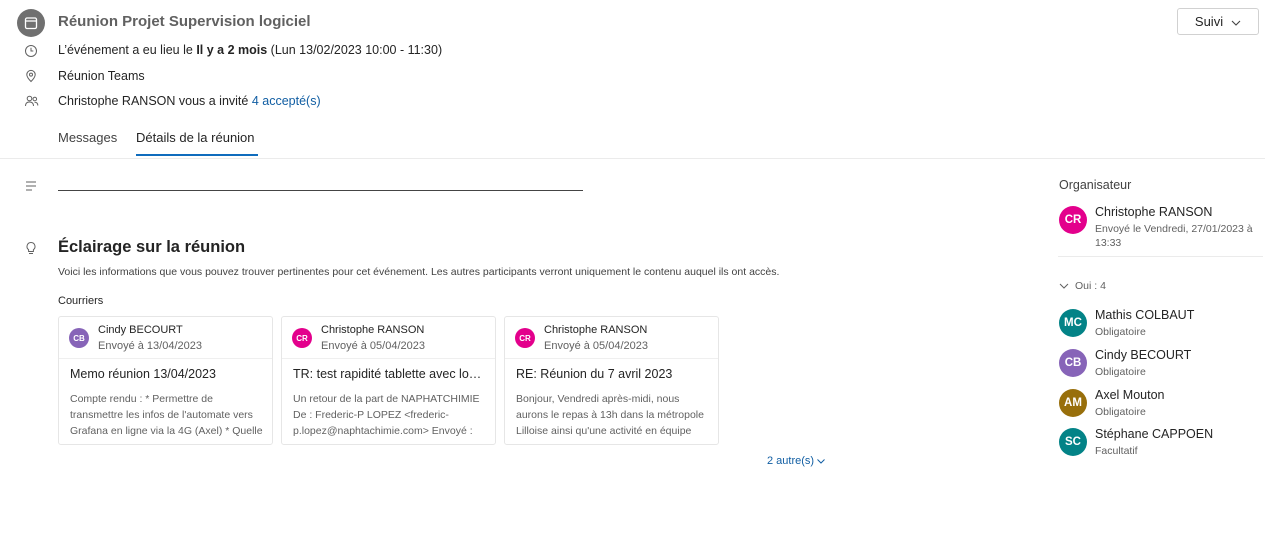  What do you see at coordinates (31, 248) in the screenshot?
I see `lightbulb-icon` at bounding box center [31, 248].